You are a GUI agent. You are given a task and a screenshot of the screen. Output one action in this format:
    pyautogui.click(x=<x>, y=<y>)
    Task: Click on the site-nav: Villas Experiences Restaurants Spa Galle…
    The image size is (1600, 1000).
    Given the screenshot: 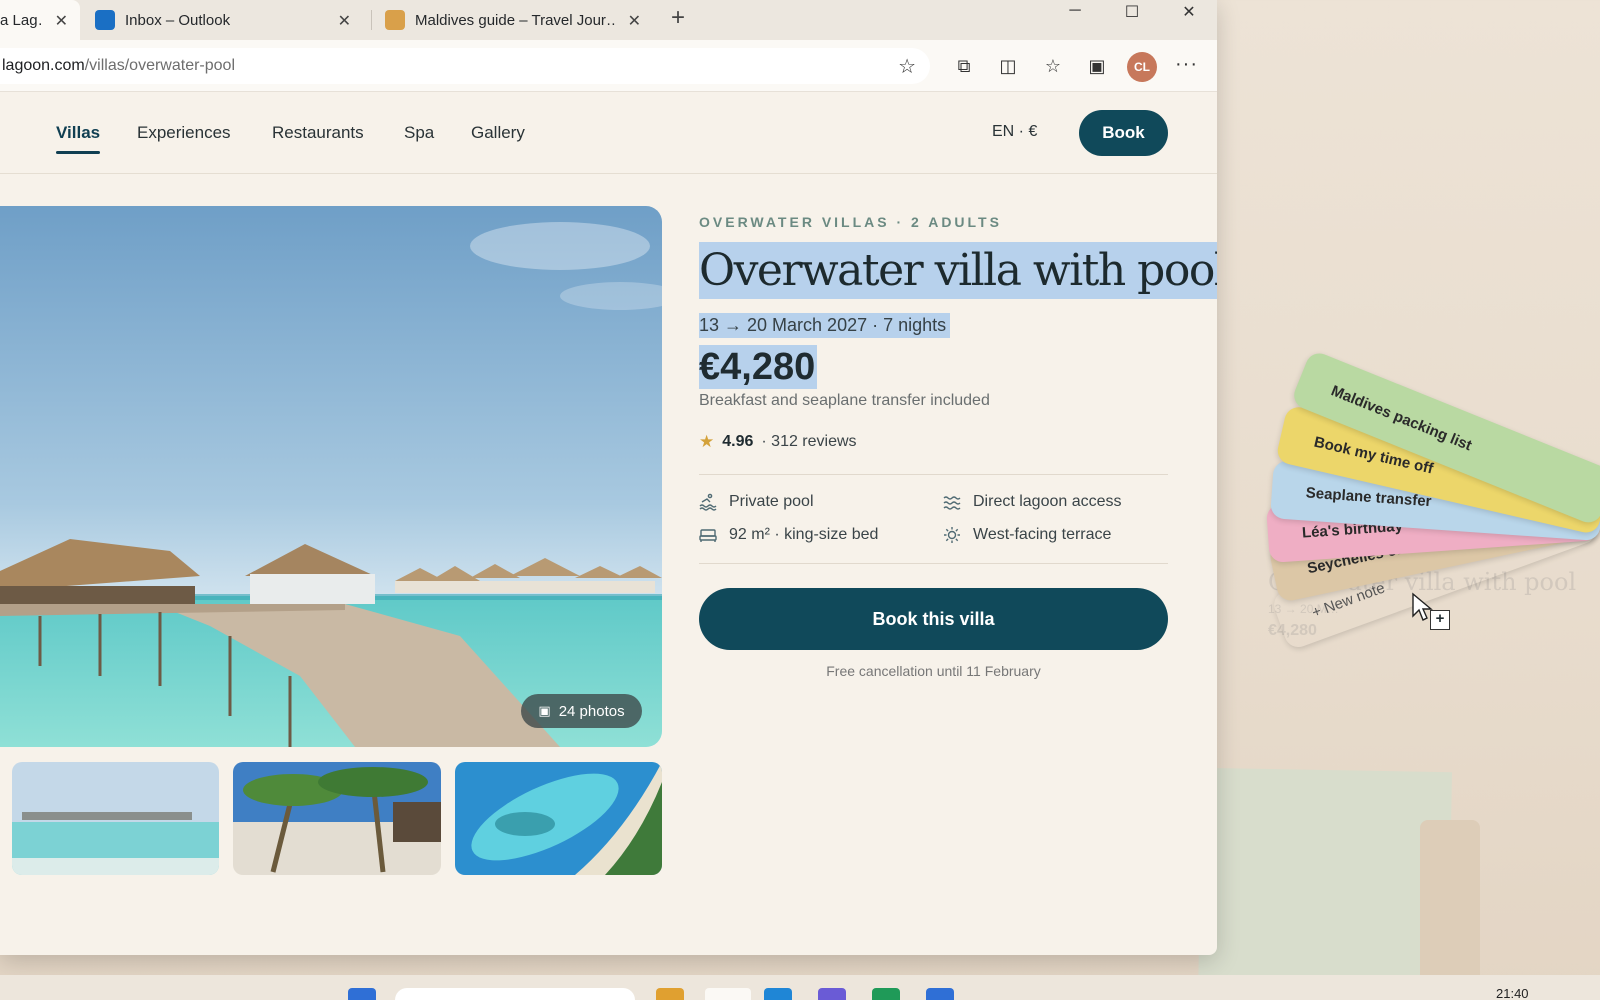 What is the action you would take?
    pyautogui.click(x=608, y=133)
    